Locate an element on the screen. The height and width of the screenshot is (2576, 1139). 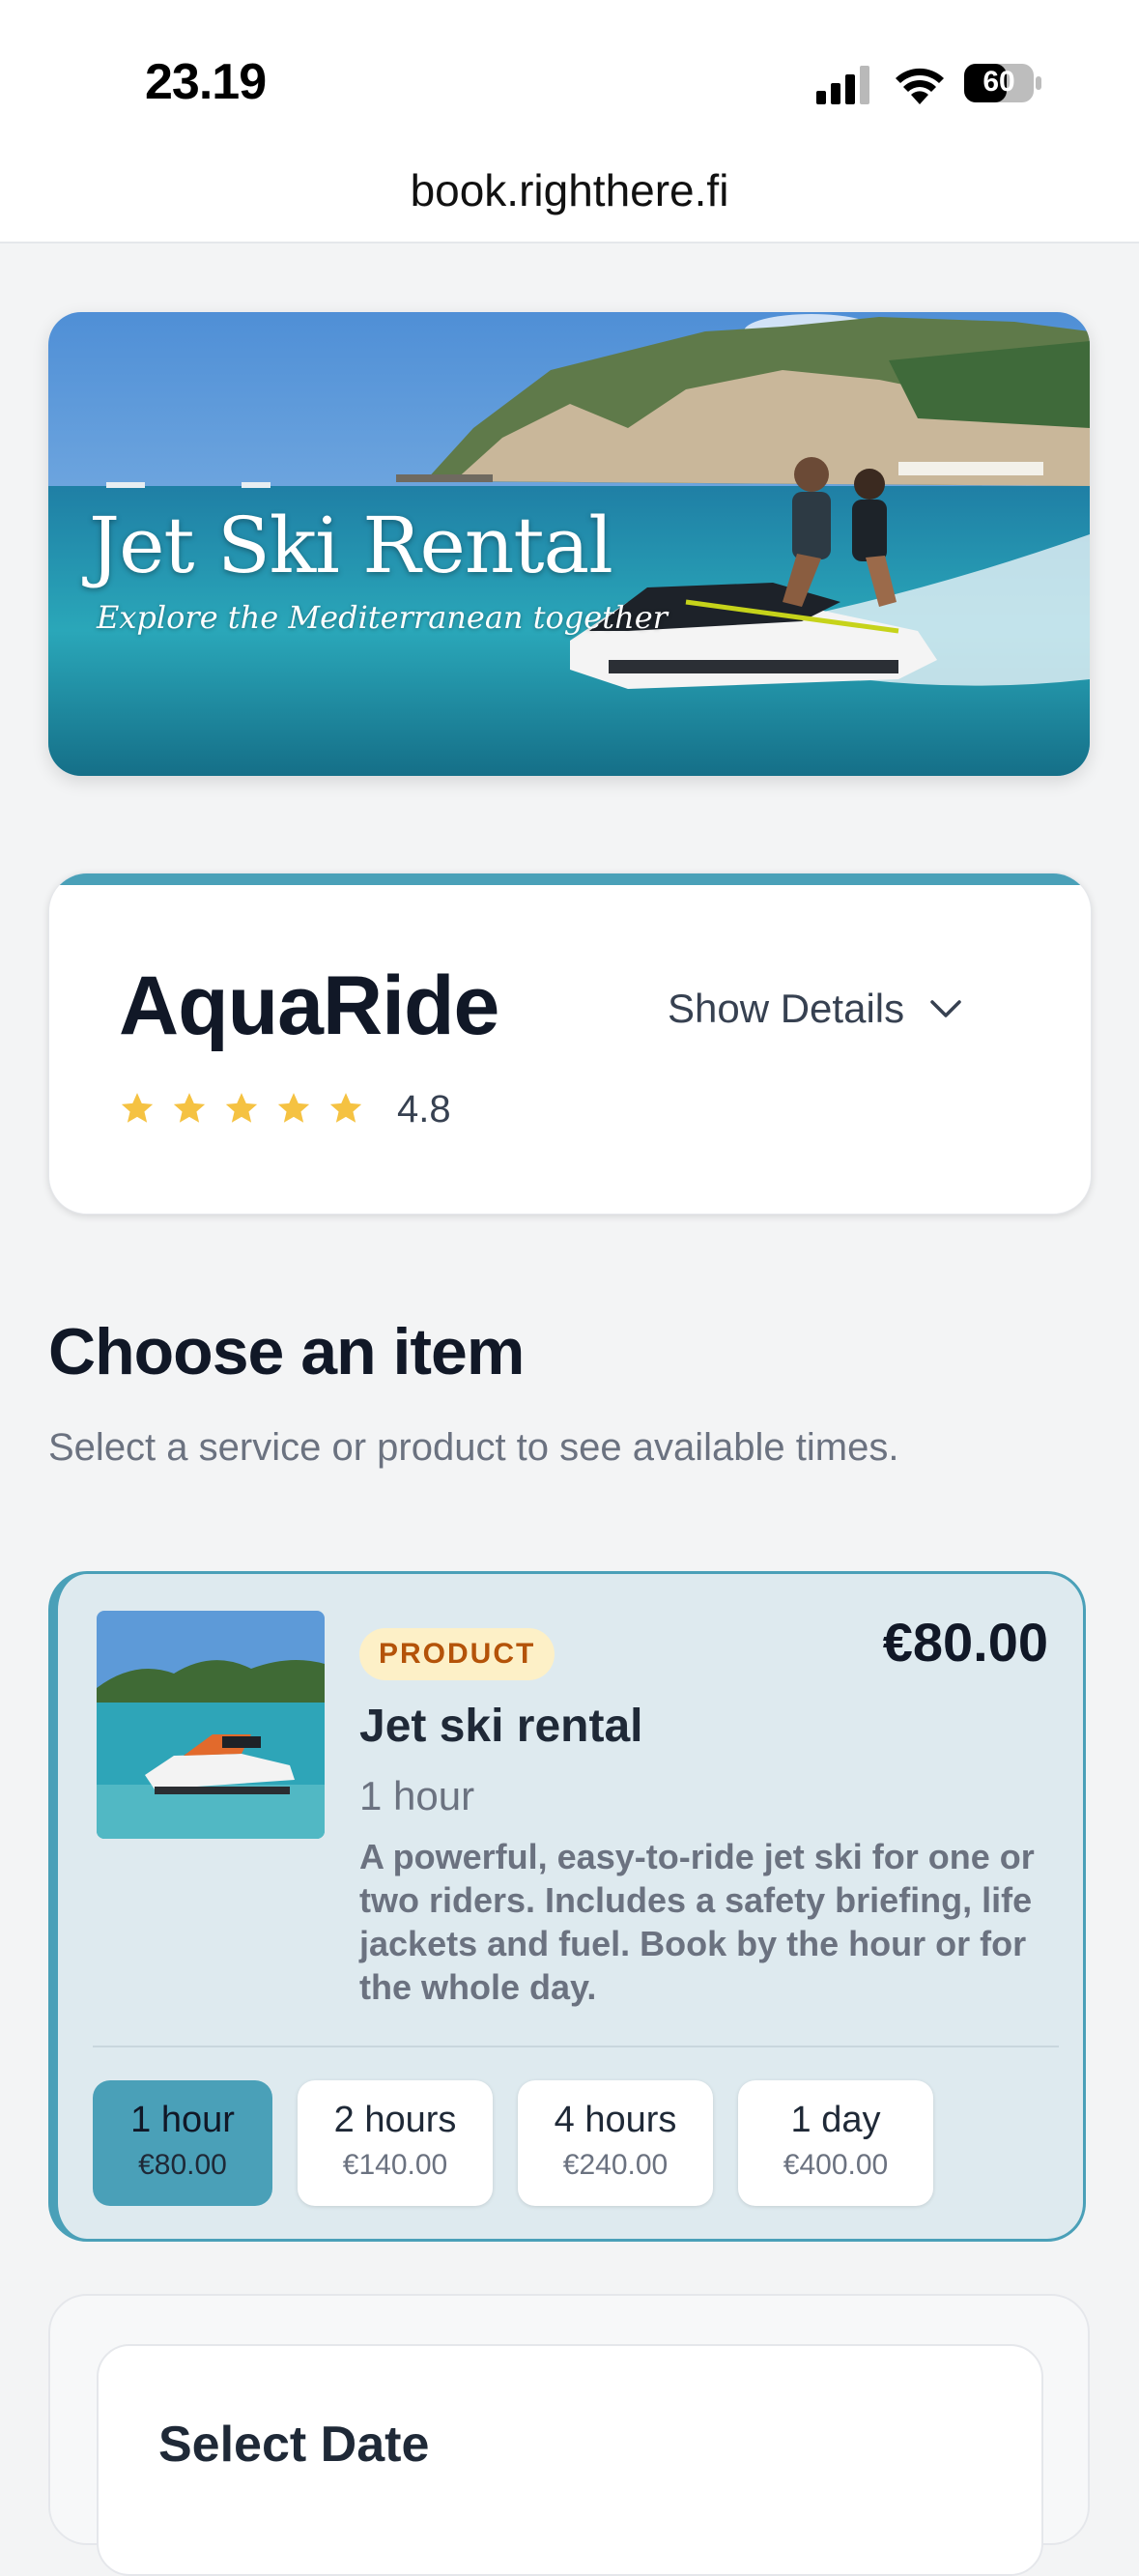
option-price: €240.00 is located at coordinates (615, 2165).